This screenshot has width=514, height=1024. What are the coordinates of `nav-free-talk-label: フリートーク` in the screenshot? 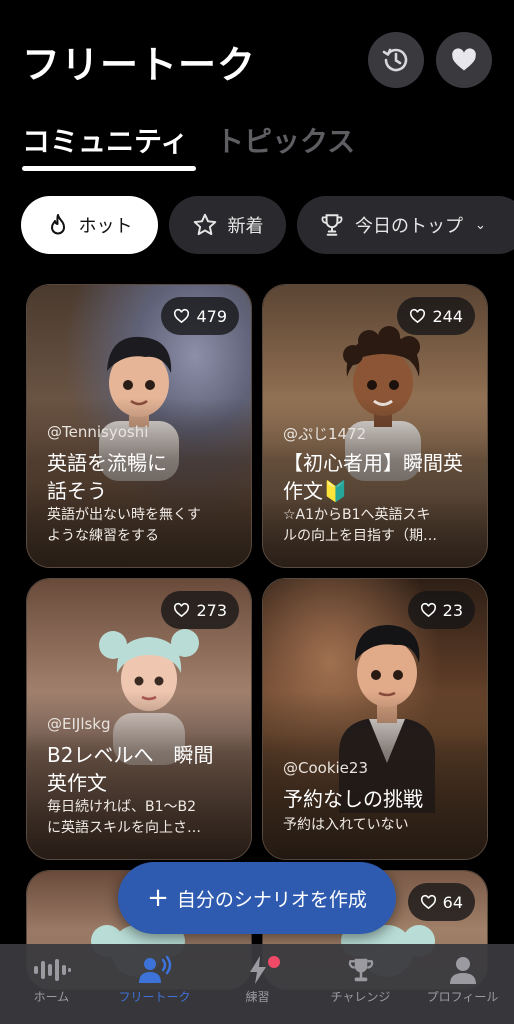 It's located at (154, 997).